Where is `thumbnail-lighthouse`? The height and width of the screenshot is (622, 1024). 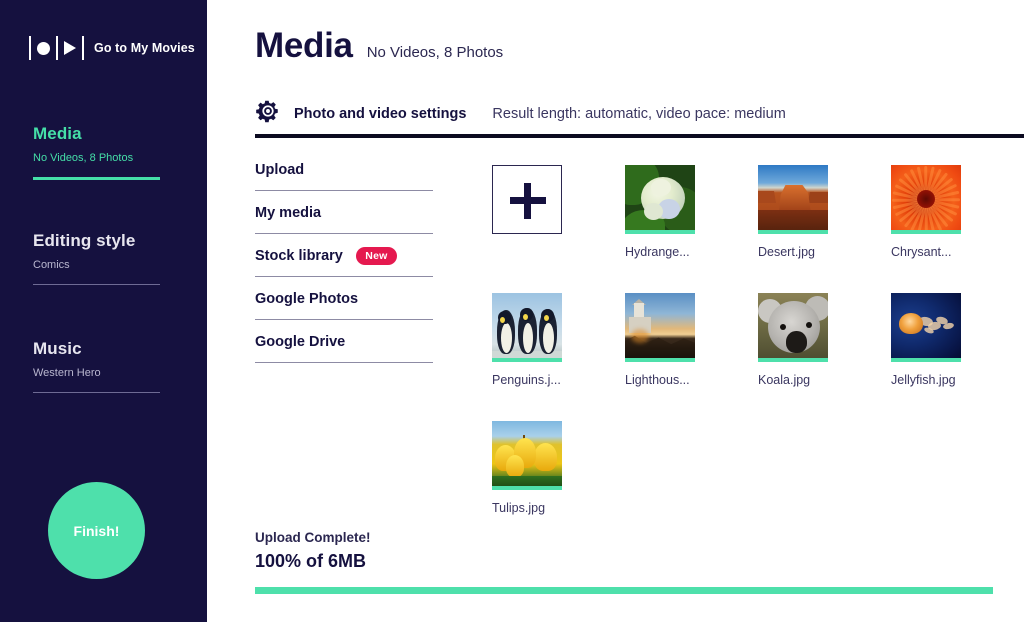
thumbnail-lighthouse is located at coordinates (660, 327).